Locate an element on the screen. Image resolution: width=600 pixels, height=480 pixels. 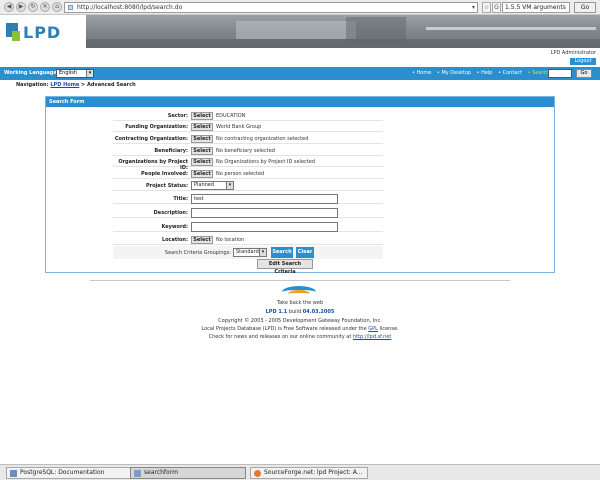
description-input is located at coordinates (264, 213).